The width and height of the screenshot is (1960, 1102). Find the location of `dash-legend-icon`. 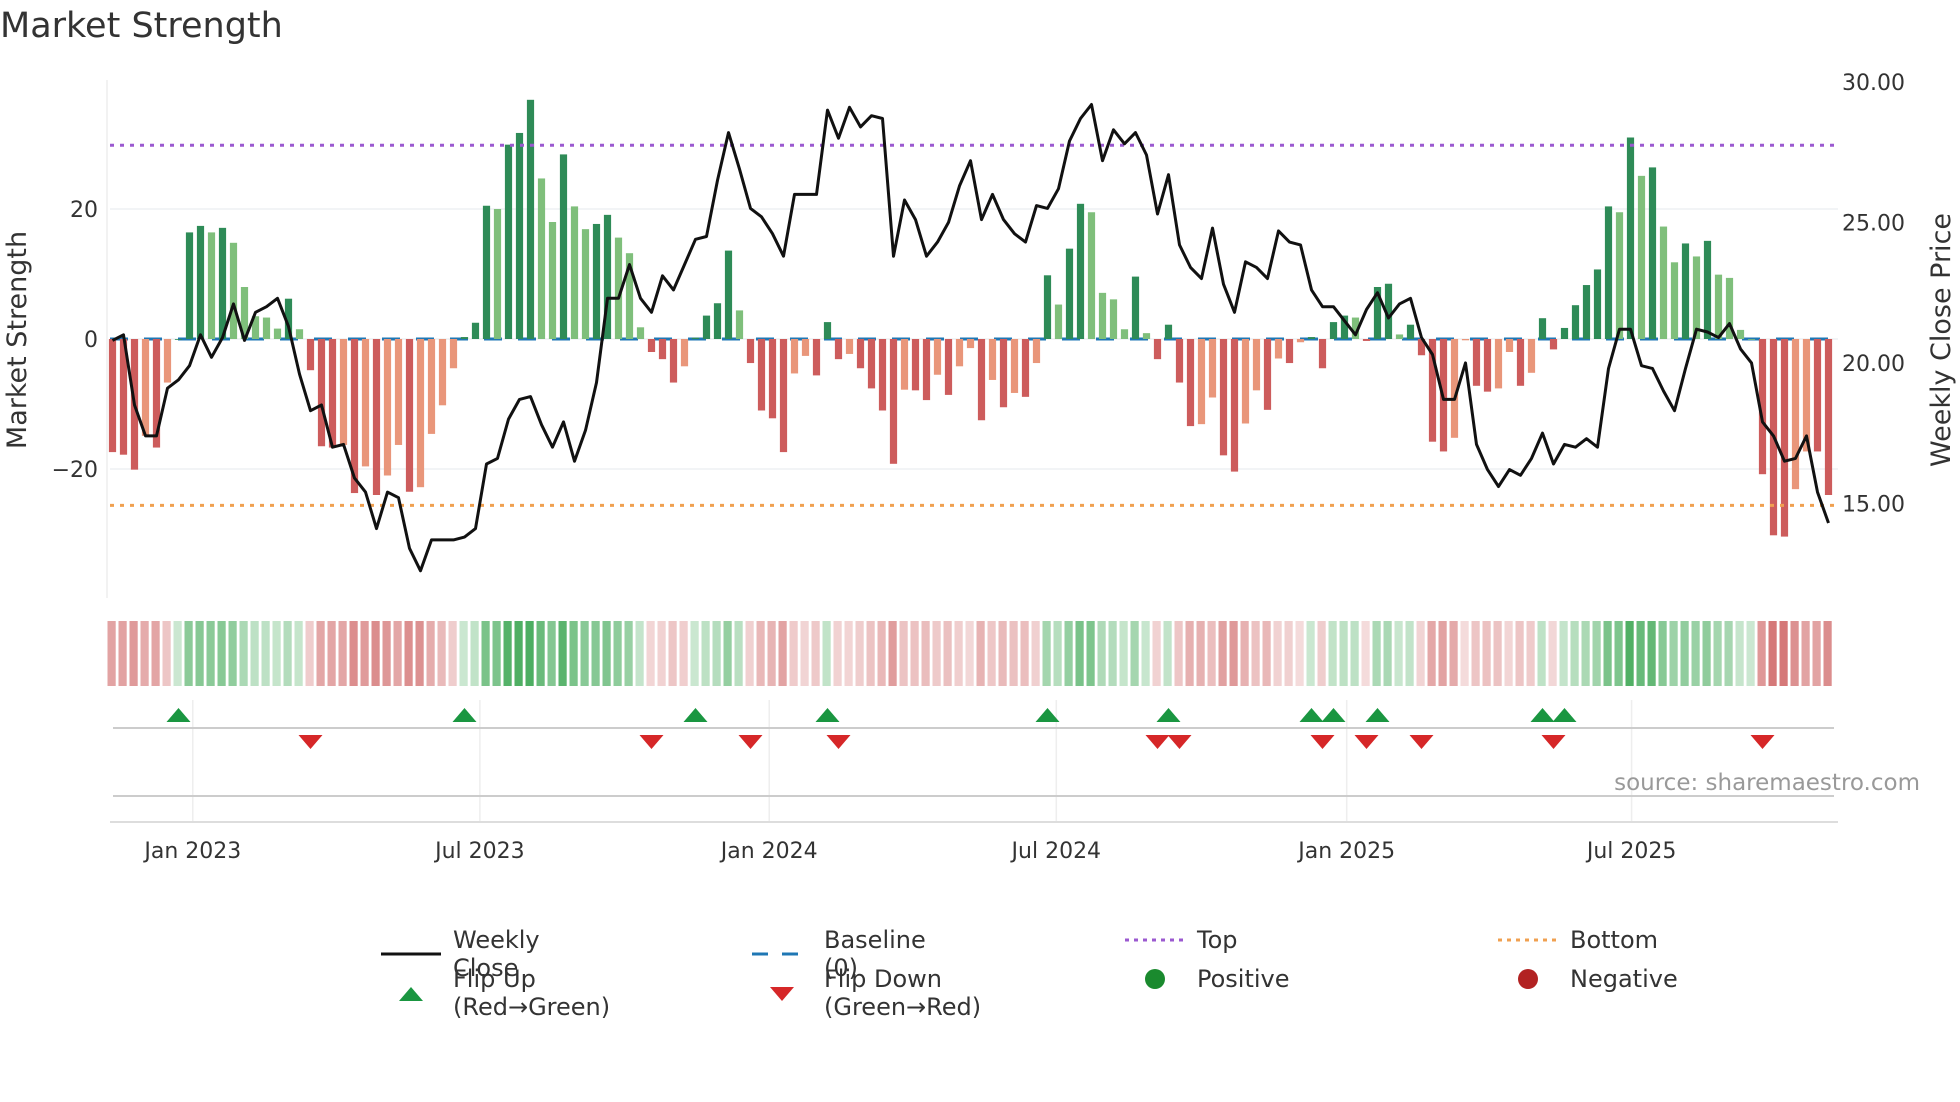

dash-legend-icon is located at coordinates (782, 954).